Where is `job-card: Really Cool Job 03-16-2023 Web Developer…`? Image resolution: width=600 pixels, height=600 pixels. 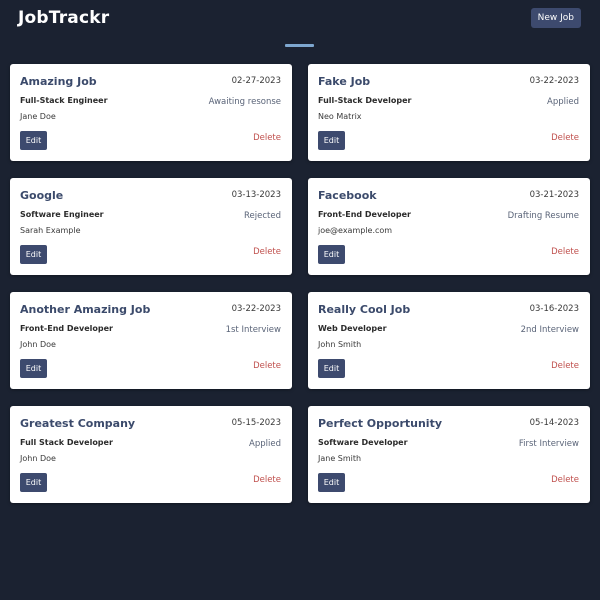
job-card: Really Cool Job 03-16-2023 Web Developer… is located at coordinates (449, 340).